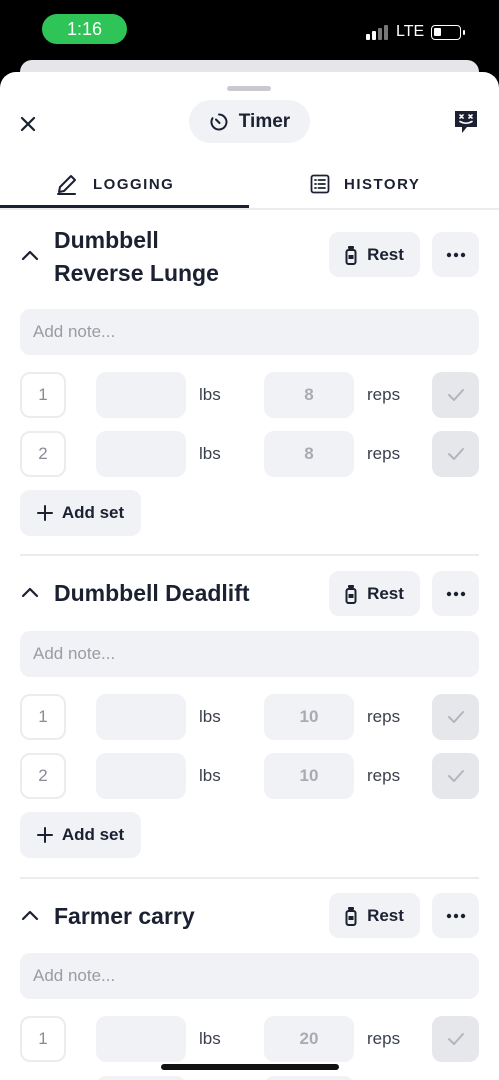 The image size is (499, 1080). I want to click on active-tab-indicator, so click(124, 206).